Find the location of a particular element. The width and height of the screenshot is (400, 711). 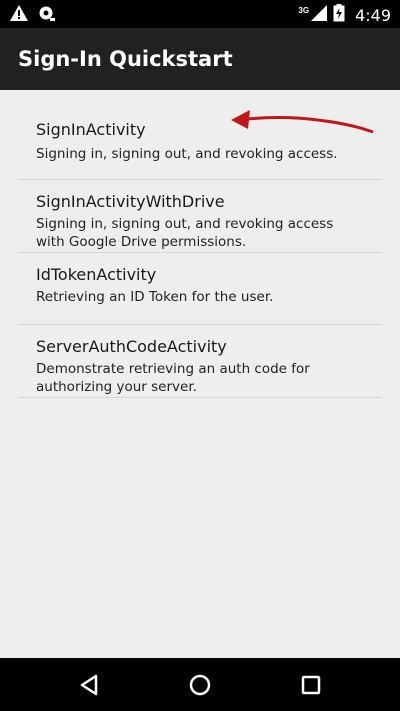

recents-icon is located at coordinates (311, 685).